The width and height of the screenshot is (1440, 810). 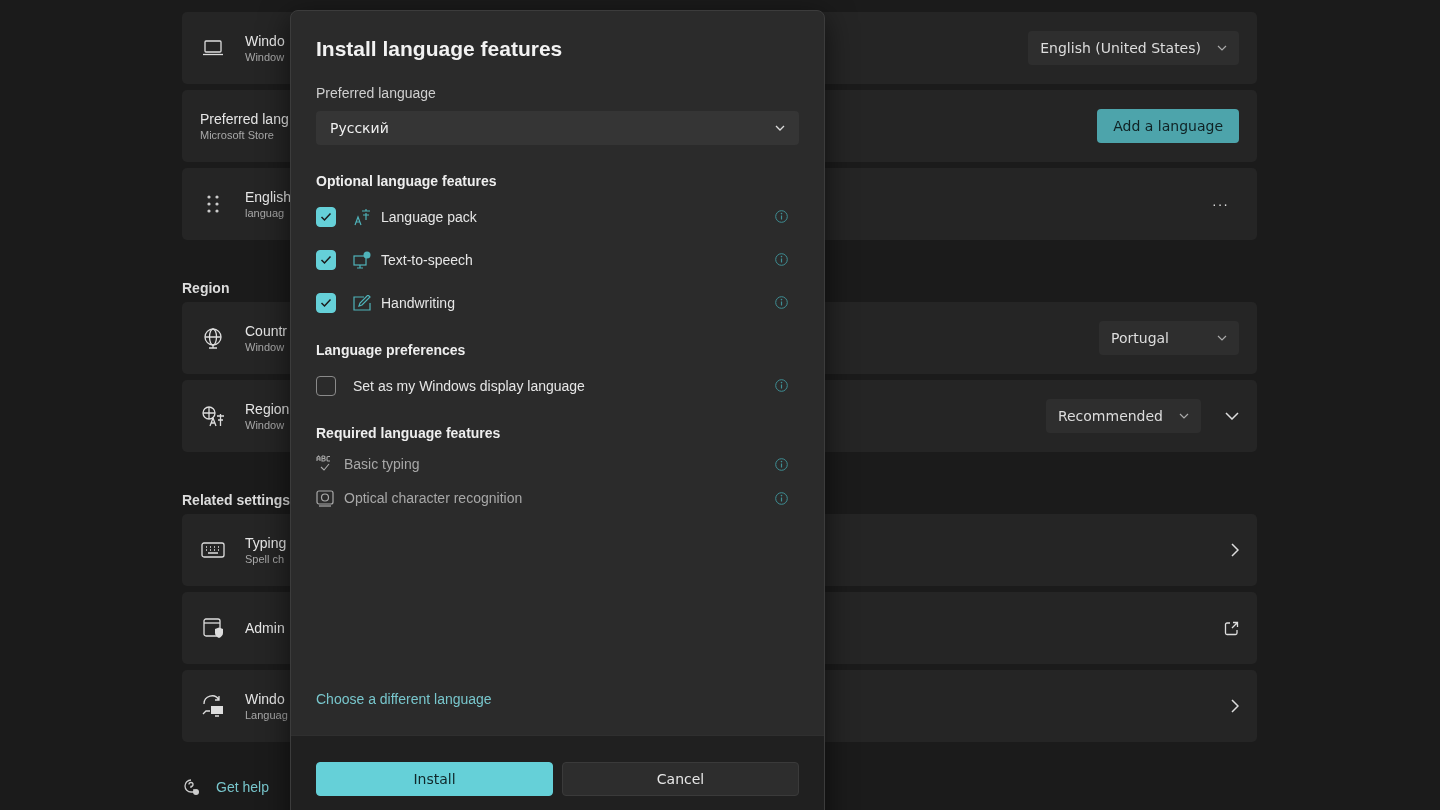 What do you see at coordinates (440, 49) in the screenshot?
I see `dialog-title: Install language features` at bounding box center [440, 49].